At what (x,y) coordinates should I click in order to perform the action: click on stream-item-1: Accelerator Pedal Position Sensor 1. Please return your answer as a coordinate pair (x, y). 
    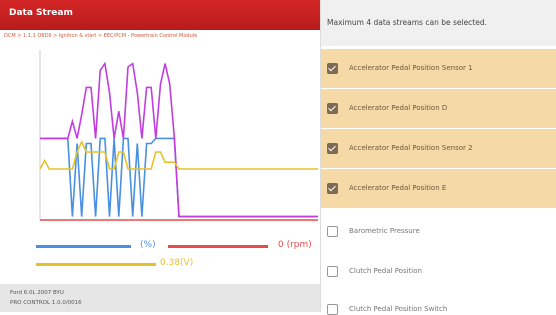
    Looking at the image, I should click on (438, 68).